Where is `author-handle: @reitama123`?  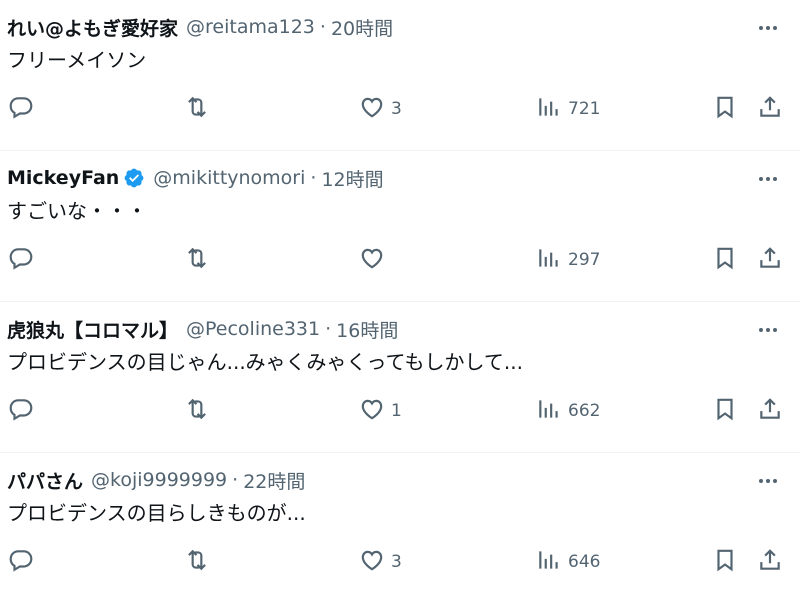
author-handle: @reitama123 is located at coordinates (250, 27).